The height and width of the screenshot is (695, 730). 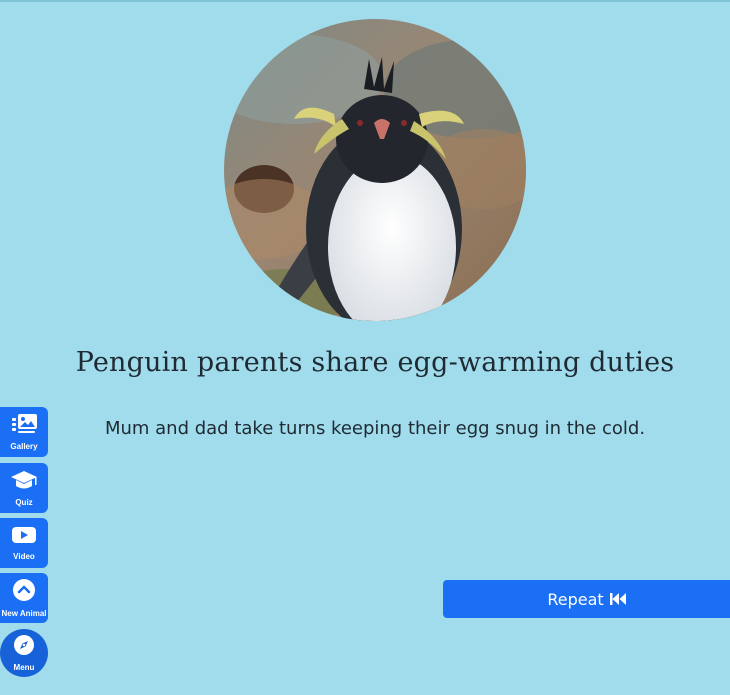 I want to click on sidebar-item-quiz: Quiz, so click(x=24, y=488).